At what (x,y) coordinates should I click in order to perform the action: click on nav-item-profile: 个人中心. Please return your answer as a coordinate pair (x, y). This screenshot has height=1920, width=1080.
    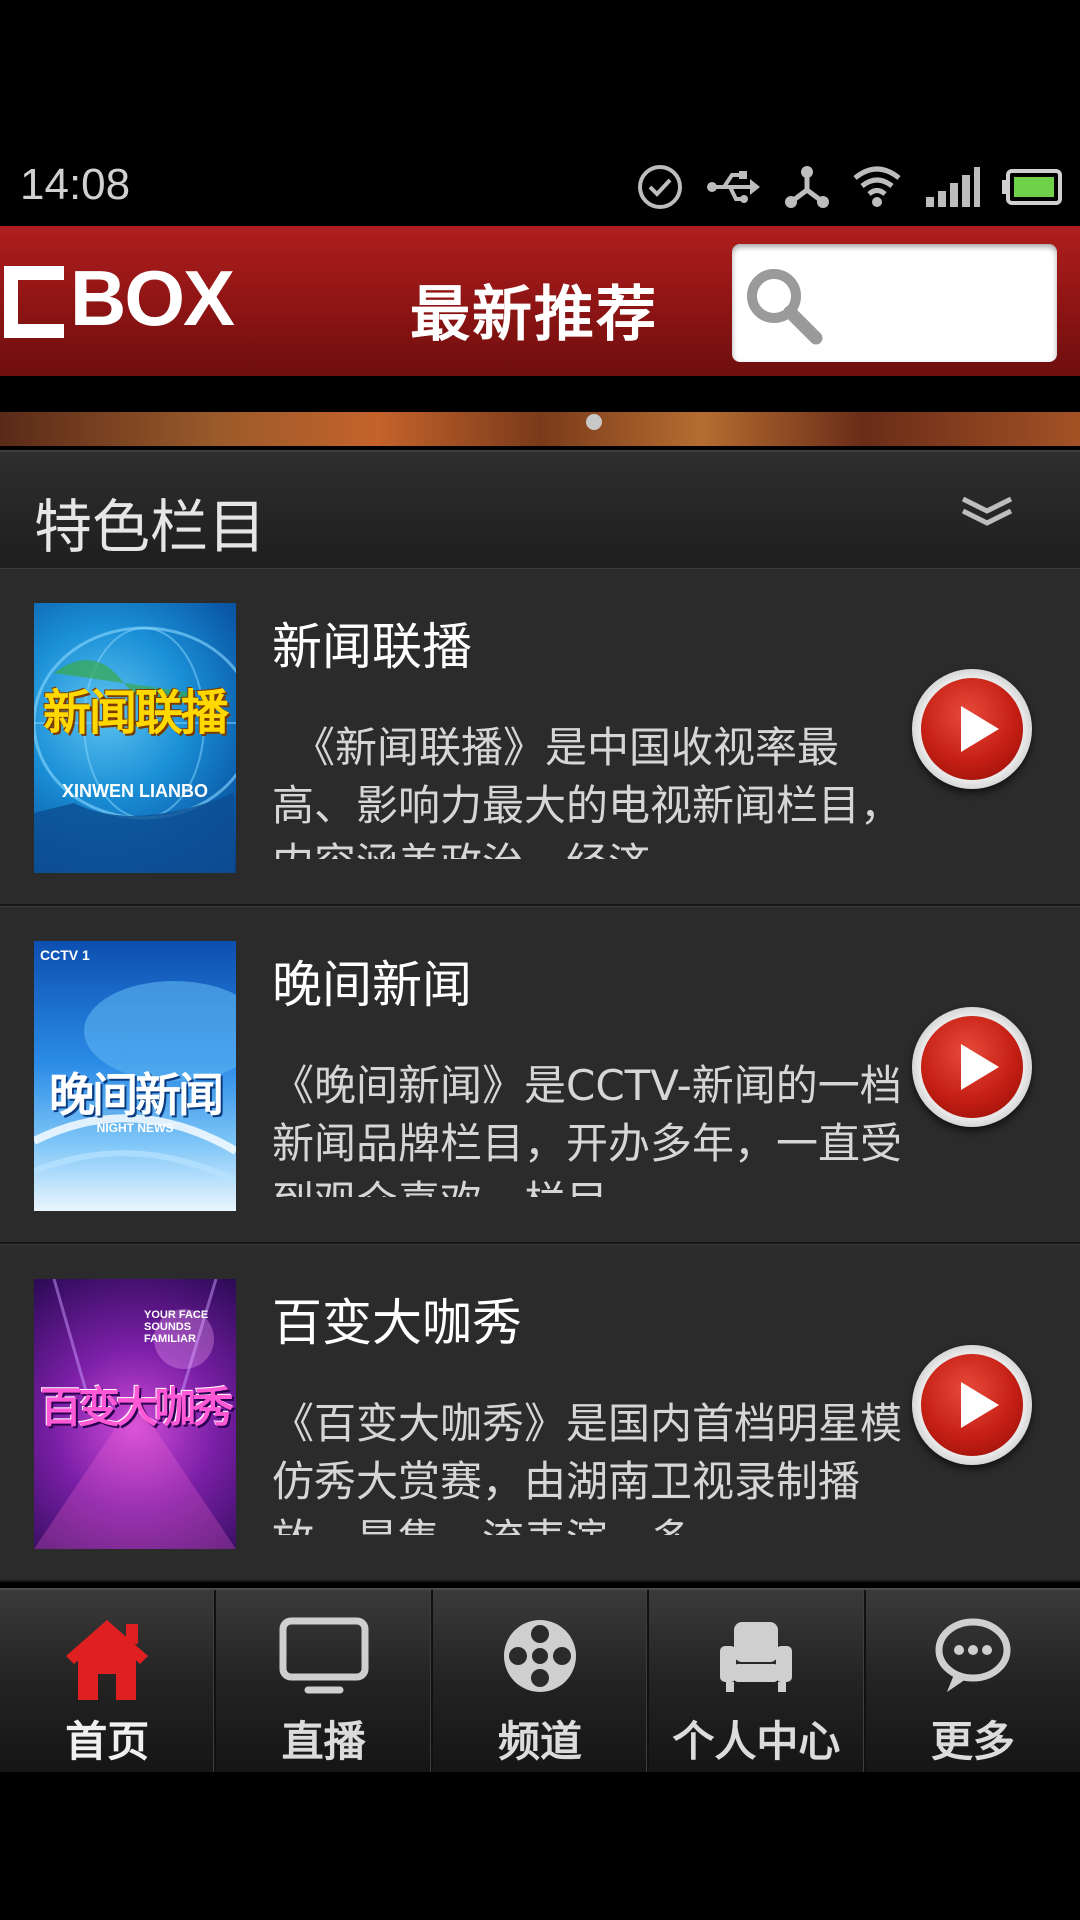
    Looking at the image, I should click on (757, 1681).